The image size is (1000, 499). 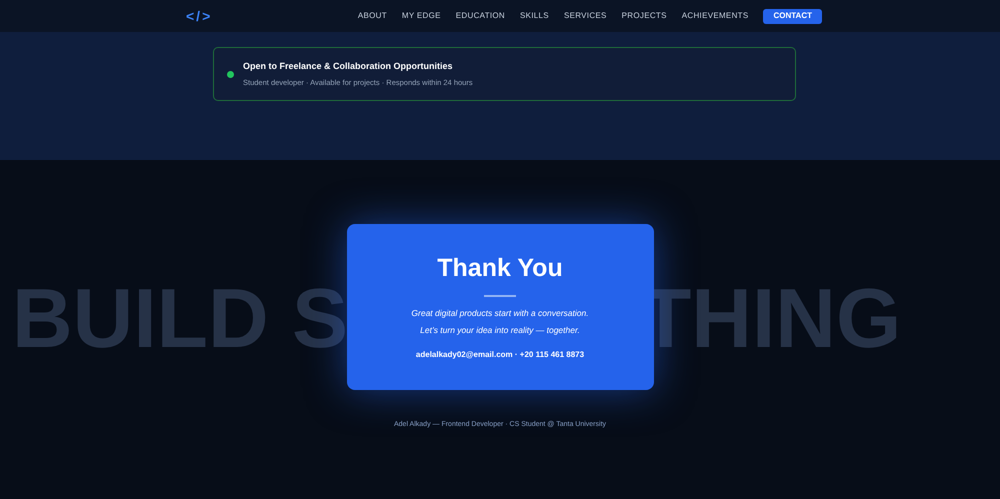 I want to click on logo: </>, so click(x=199, y=16).